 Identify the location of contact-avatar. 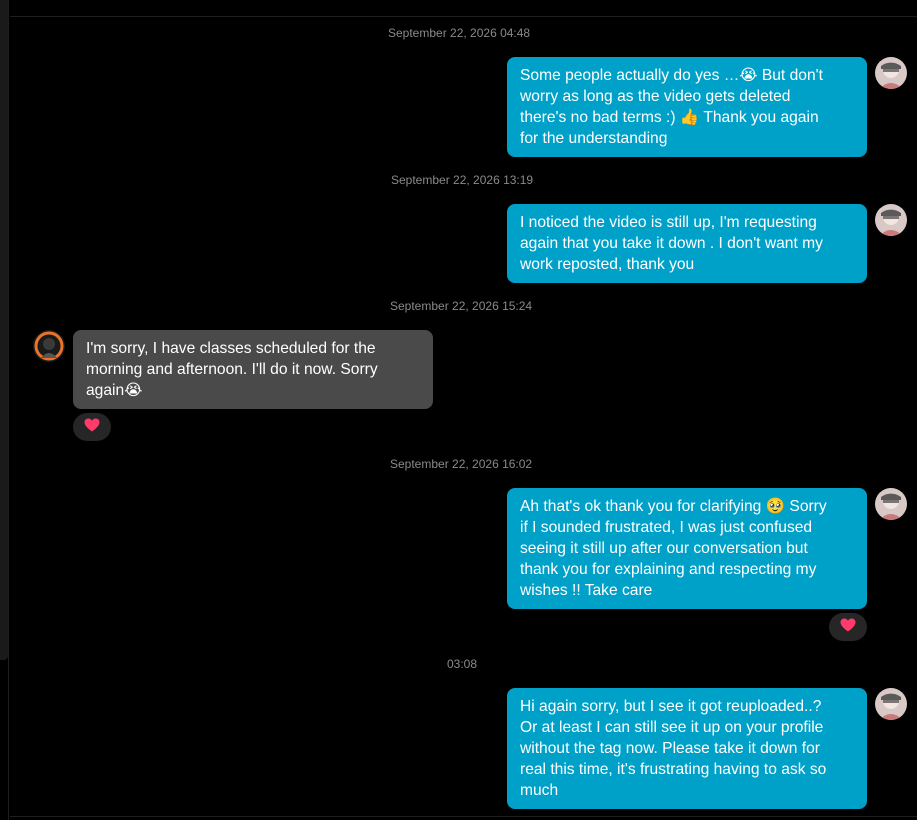
(49, 346).